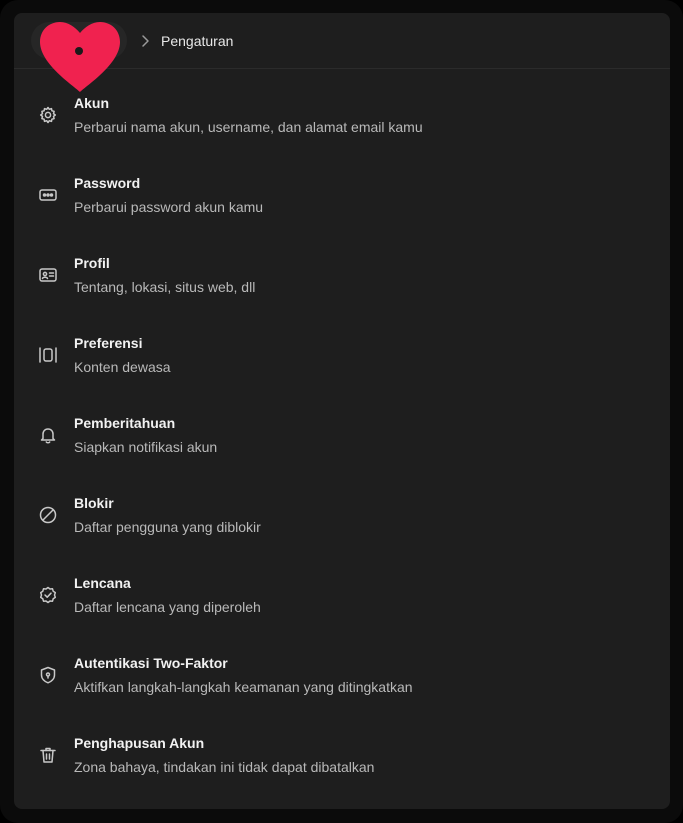 The width and height of the screenshot is (683, 823). I want to click on id-card-icon, so click(48, 275).